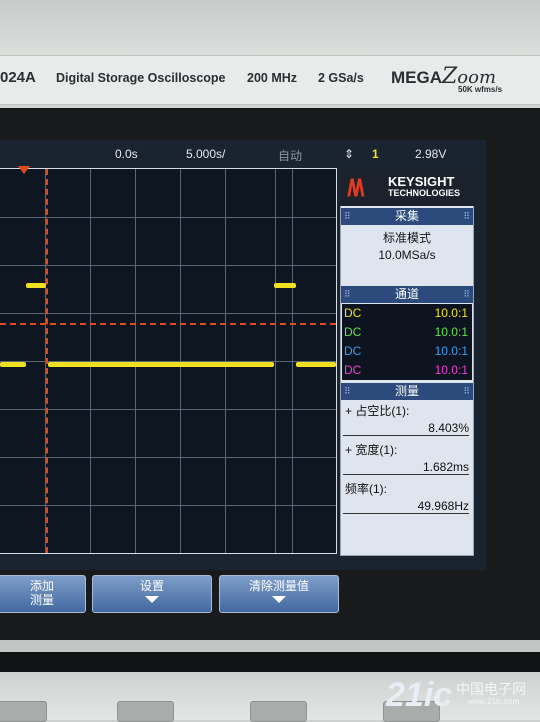 The width and height of the screenshot is (540, 722). Describe the element at coordinates (407, 255) in the screenshot. I see `acquire-rate: 10.0MSa/s` at that location.